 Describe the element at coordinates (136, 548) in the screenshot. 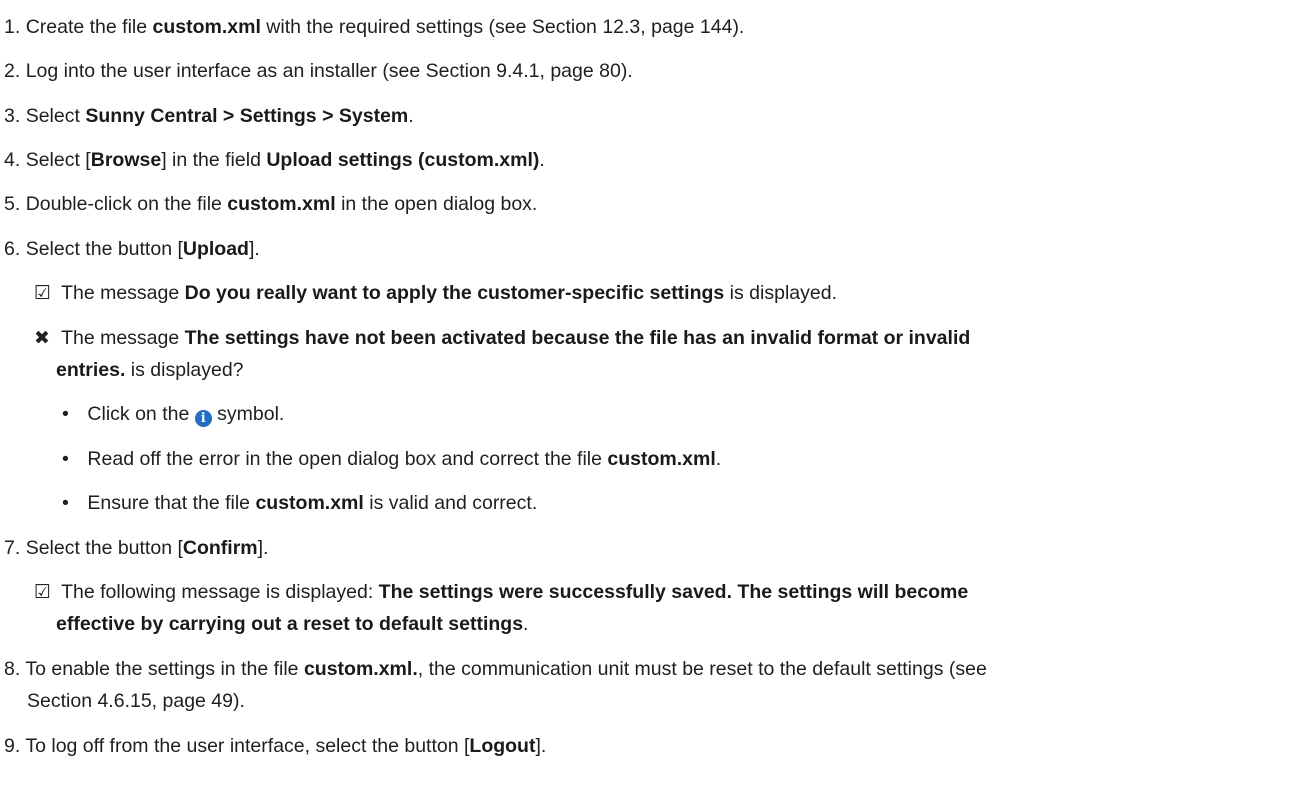

I see `step-7: 7. Select the button [Confirm].` at that location.